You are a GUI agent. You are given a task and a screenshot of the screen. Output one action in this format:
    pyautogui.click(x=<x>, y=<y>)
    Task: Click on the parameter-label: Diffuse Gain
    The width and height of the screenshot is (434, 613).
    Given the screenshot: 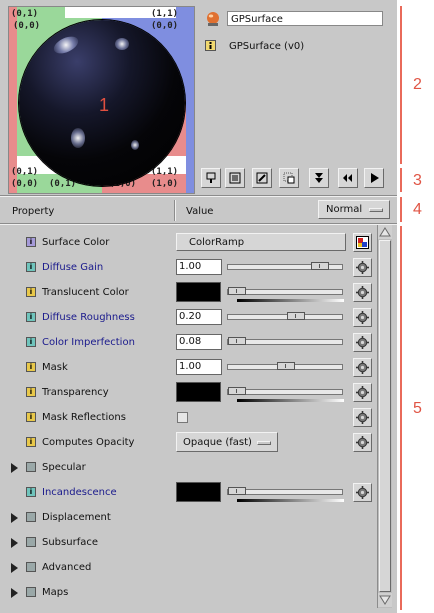 What is the action you would take?
    pyautogui.click(x=73, y=267)
    